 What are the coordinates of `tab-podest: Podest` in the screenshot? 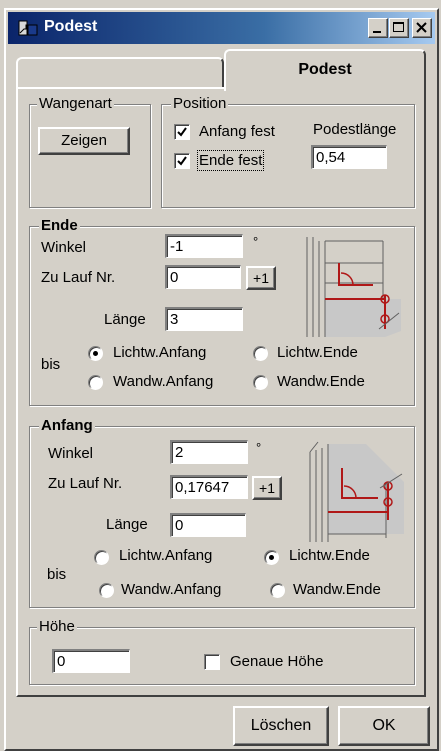 It's located at (325, 70).